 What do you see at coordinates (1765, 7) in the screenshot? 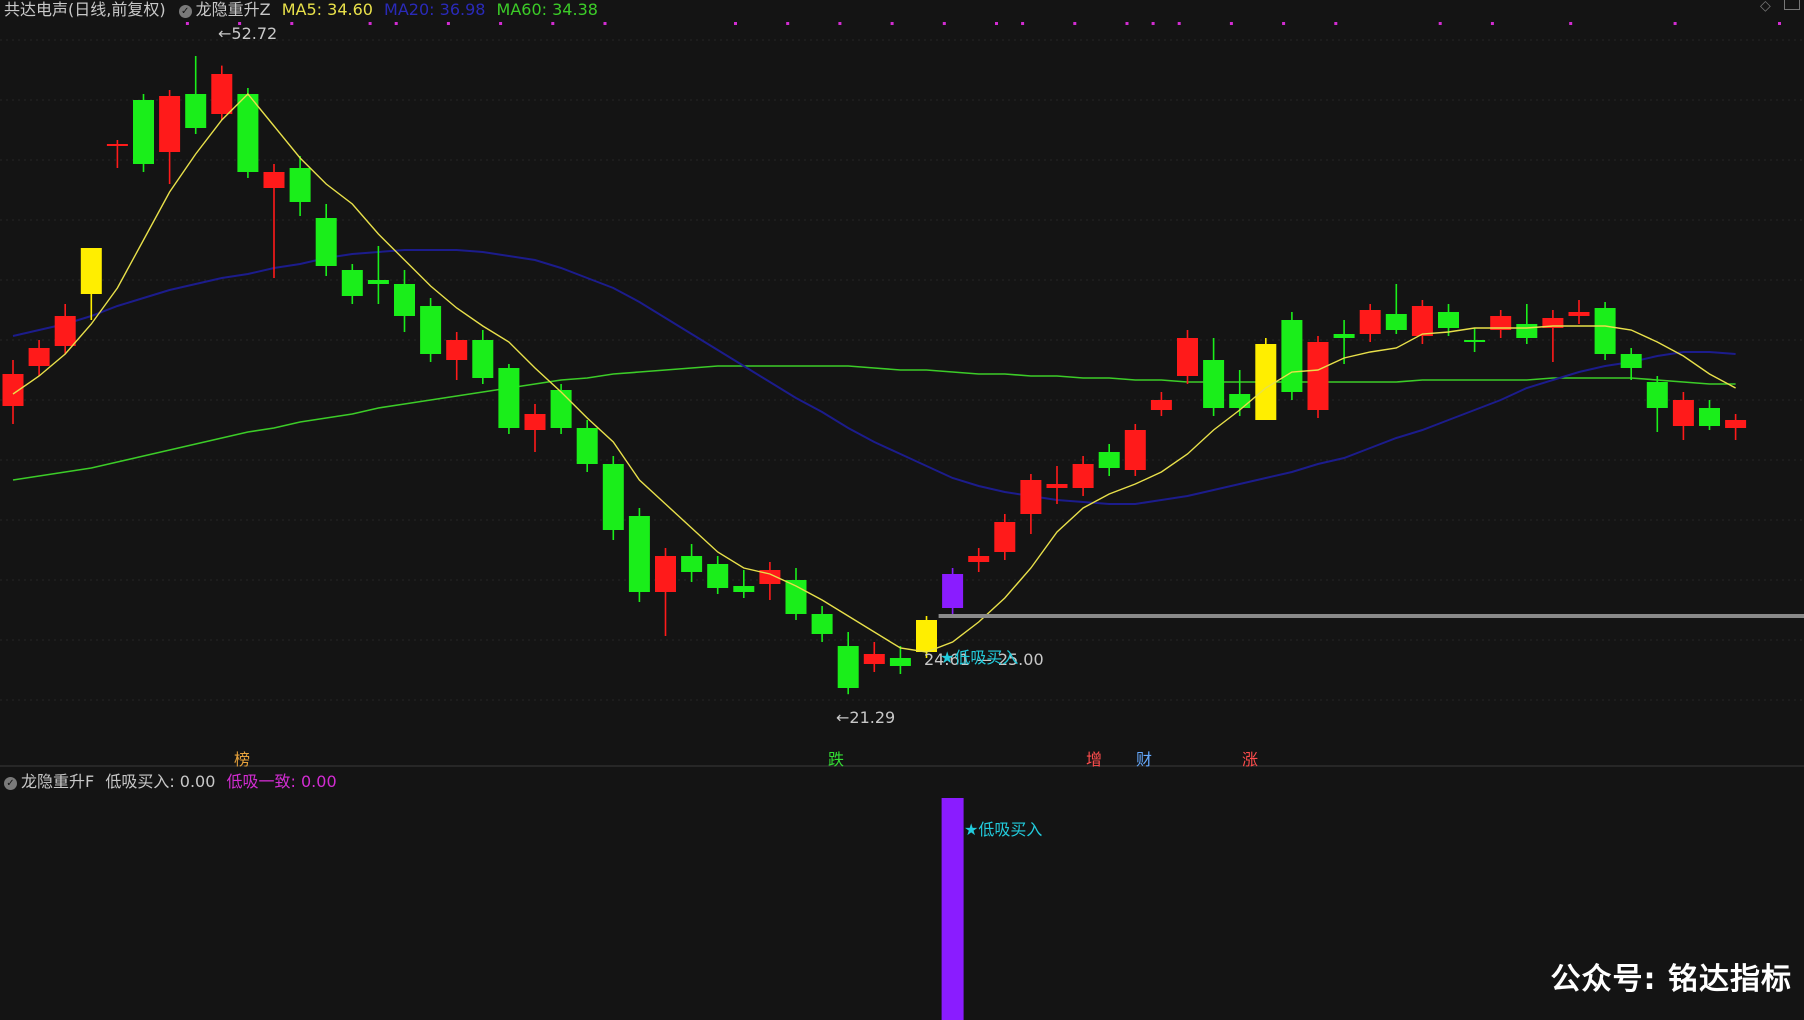
I see `diamond-icon: ◇` at bounding box center [1765, 7].